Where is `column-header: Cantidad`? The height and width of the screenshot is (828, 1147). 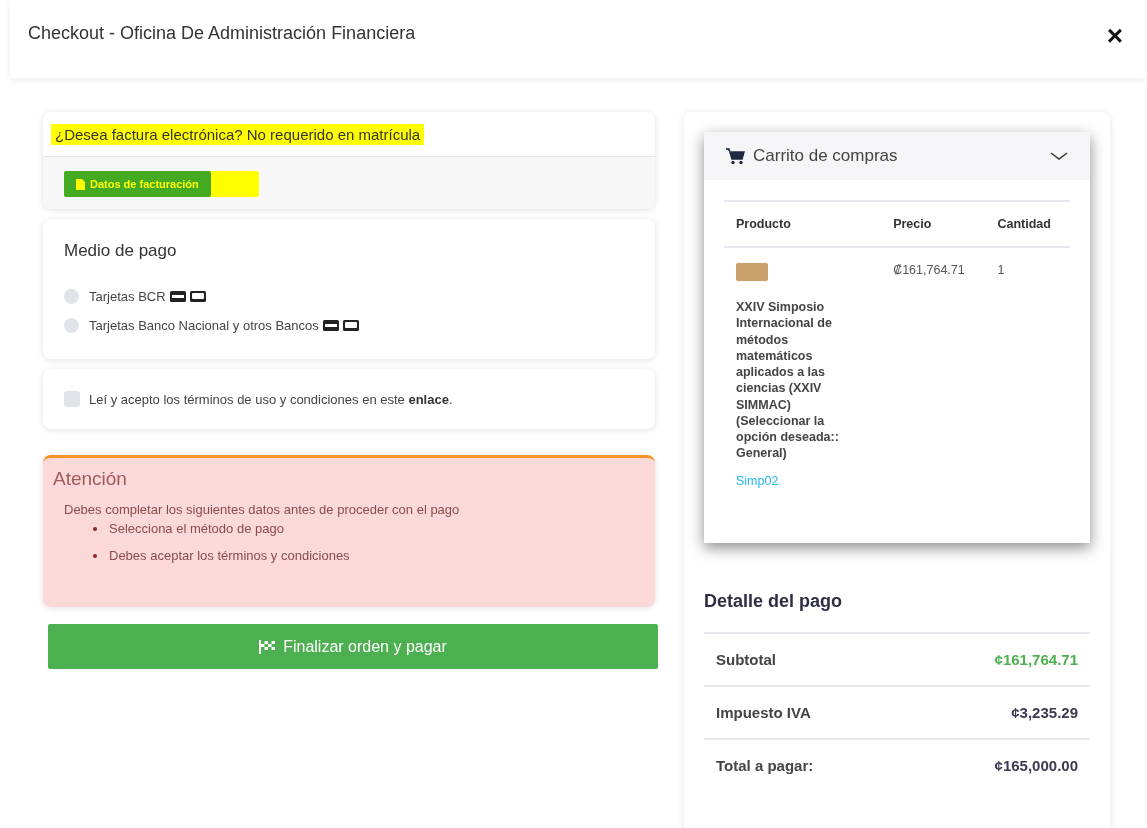
column-header: Cantidad is located at coordinates (1027, 224).